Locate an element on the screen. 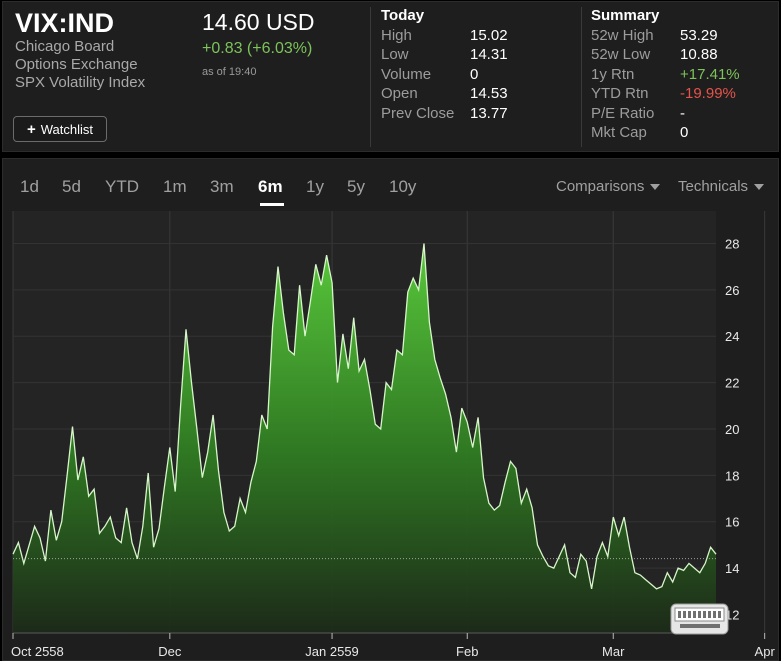  today-title: Today is located at coordinates (403, 15).